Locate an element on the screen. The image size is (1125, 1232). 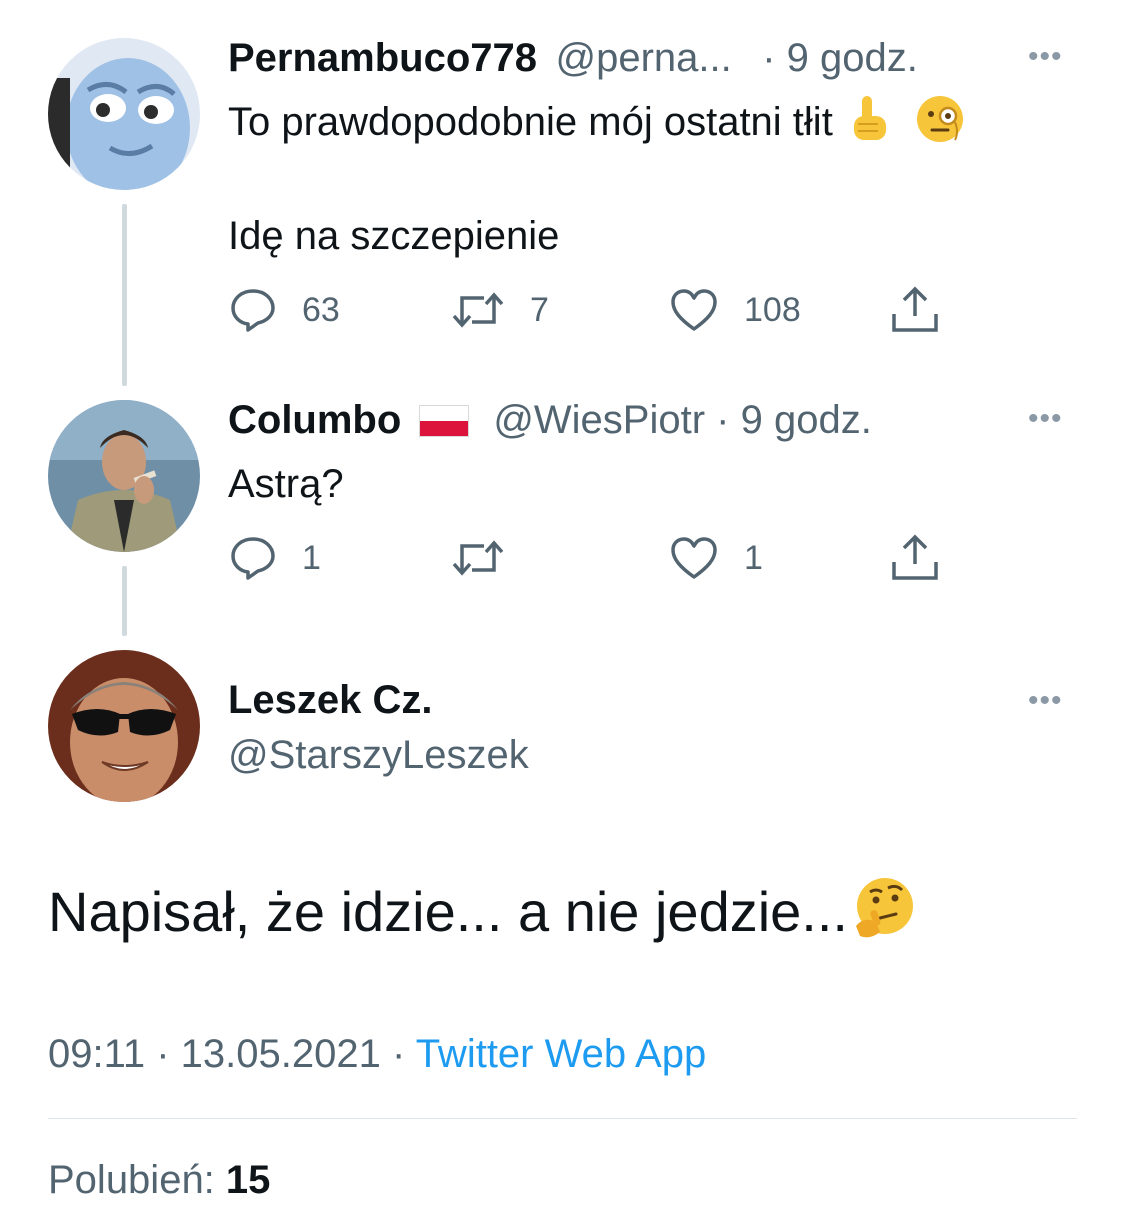
tweet-time: · 9 godz. is located at coordinates (840, 58).